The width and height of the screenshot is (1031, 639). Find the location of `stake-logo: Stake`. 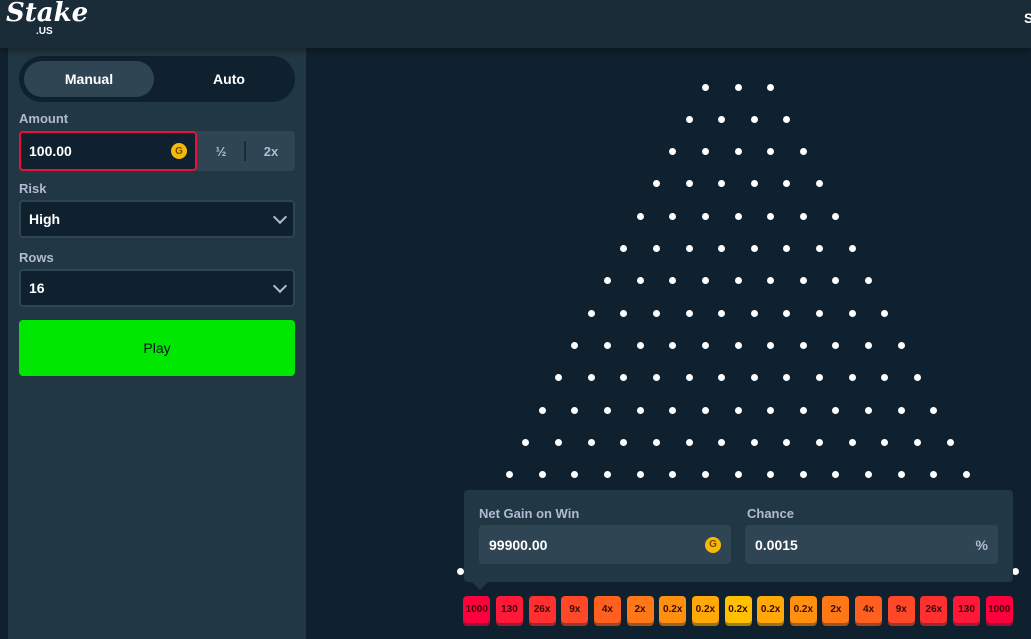

stake-logo: Stake is located at coordinates (47, 14).